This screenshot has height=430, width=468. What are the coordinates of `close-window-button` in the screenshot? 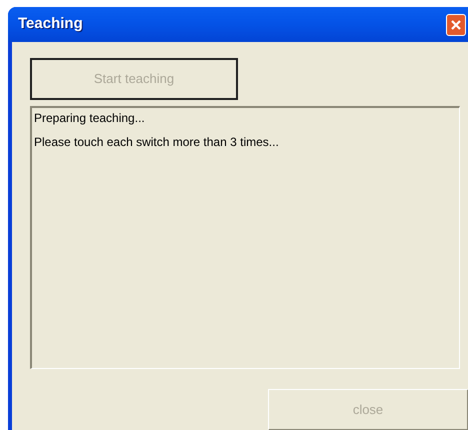 It's located at (456, 25).